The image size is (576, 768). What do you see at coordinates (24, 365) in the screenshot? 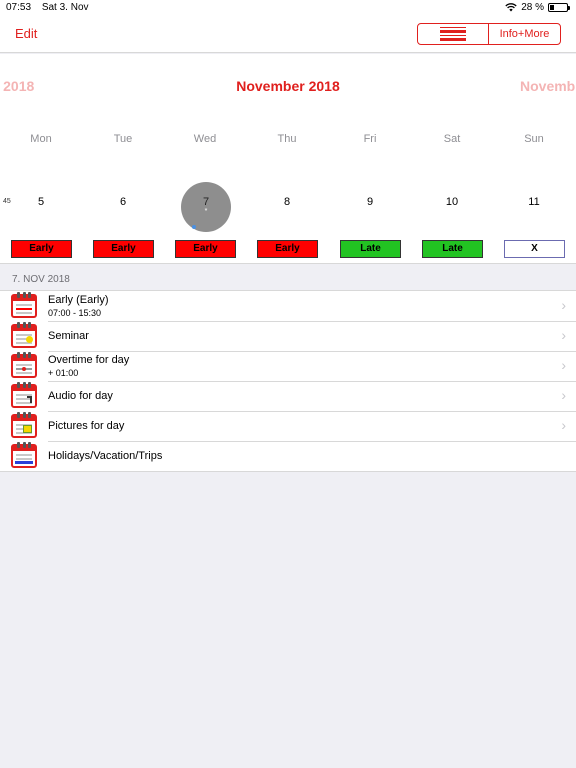
I see `calendar-overtime-icon` at bounding box center [24, 365].